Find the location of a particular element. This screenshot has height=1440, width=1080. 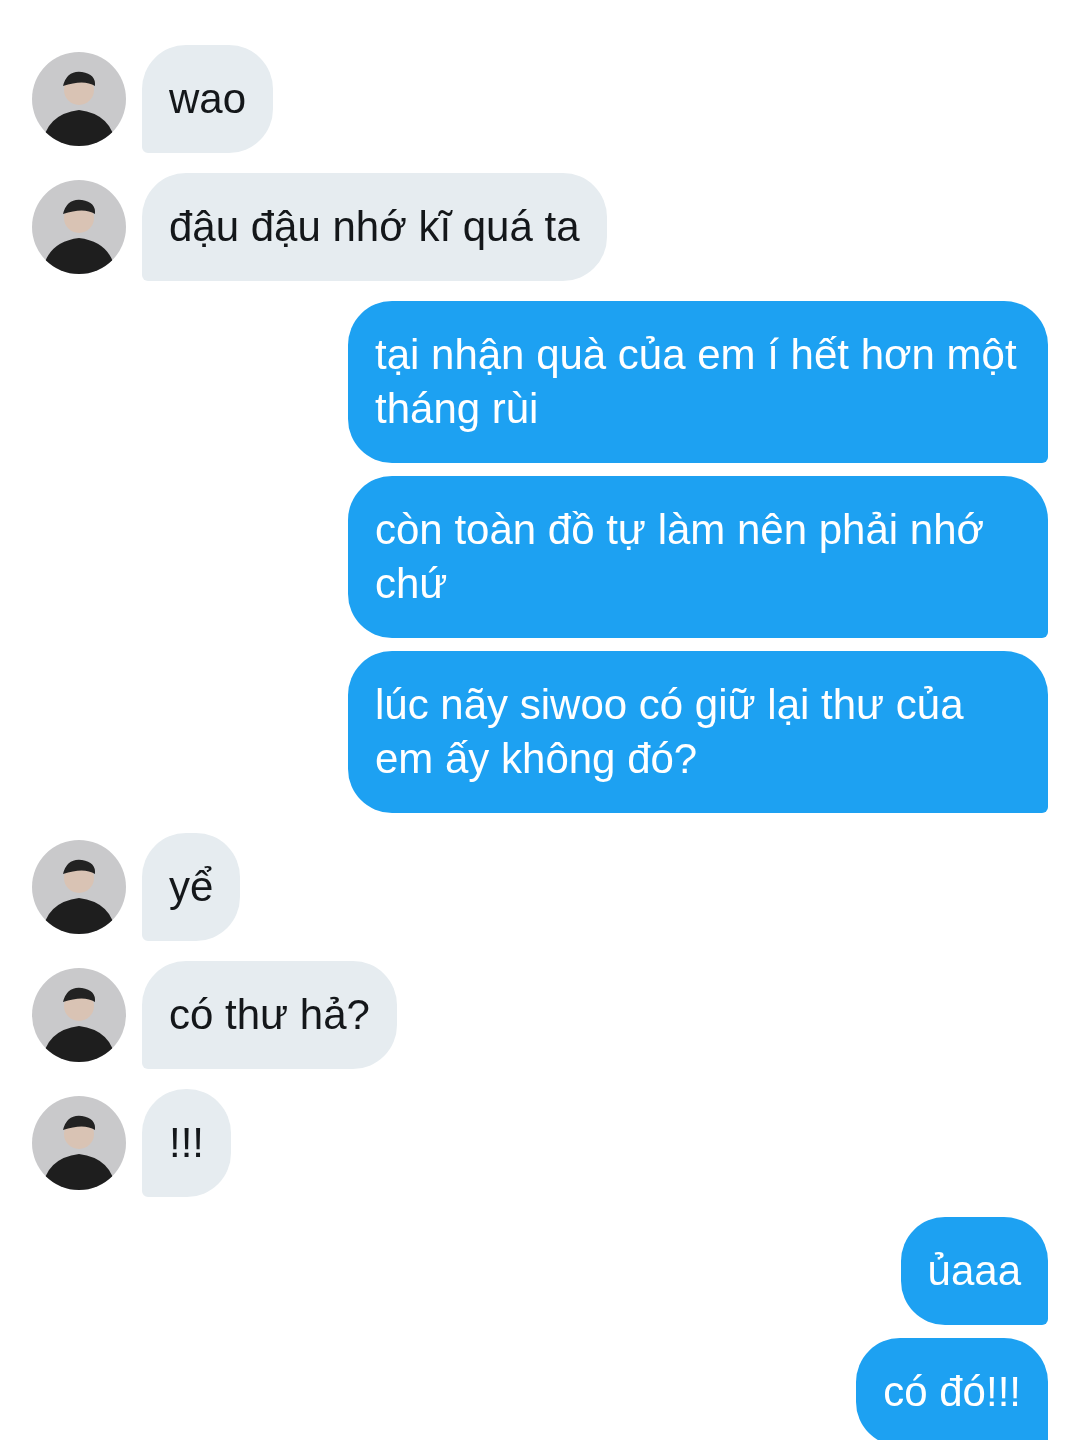

received-message: yể is located at coordinates (191, 887).